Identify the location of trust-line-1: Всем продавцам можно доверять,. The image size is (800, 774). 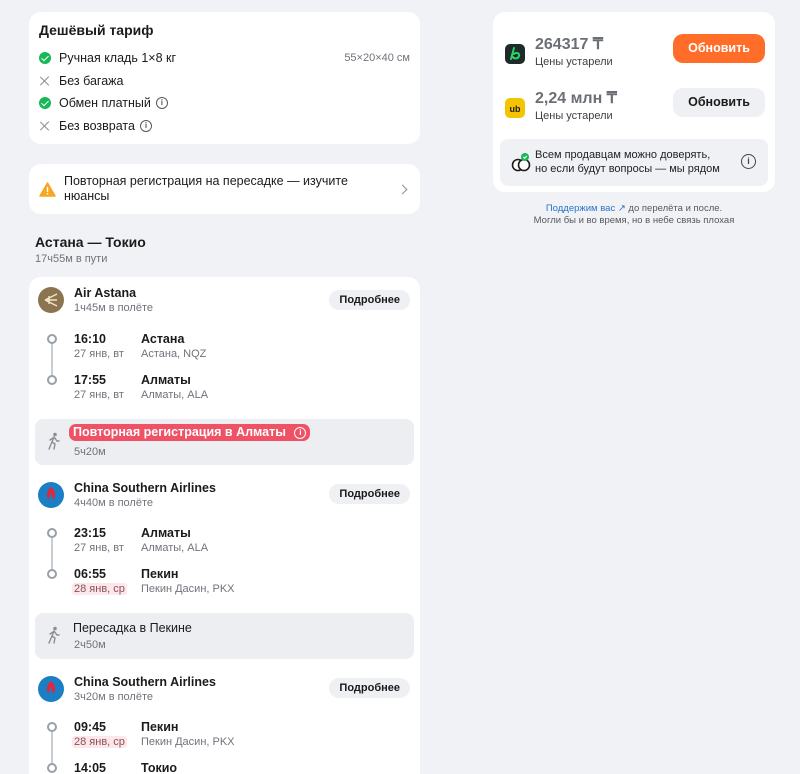
(623, 155).